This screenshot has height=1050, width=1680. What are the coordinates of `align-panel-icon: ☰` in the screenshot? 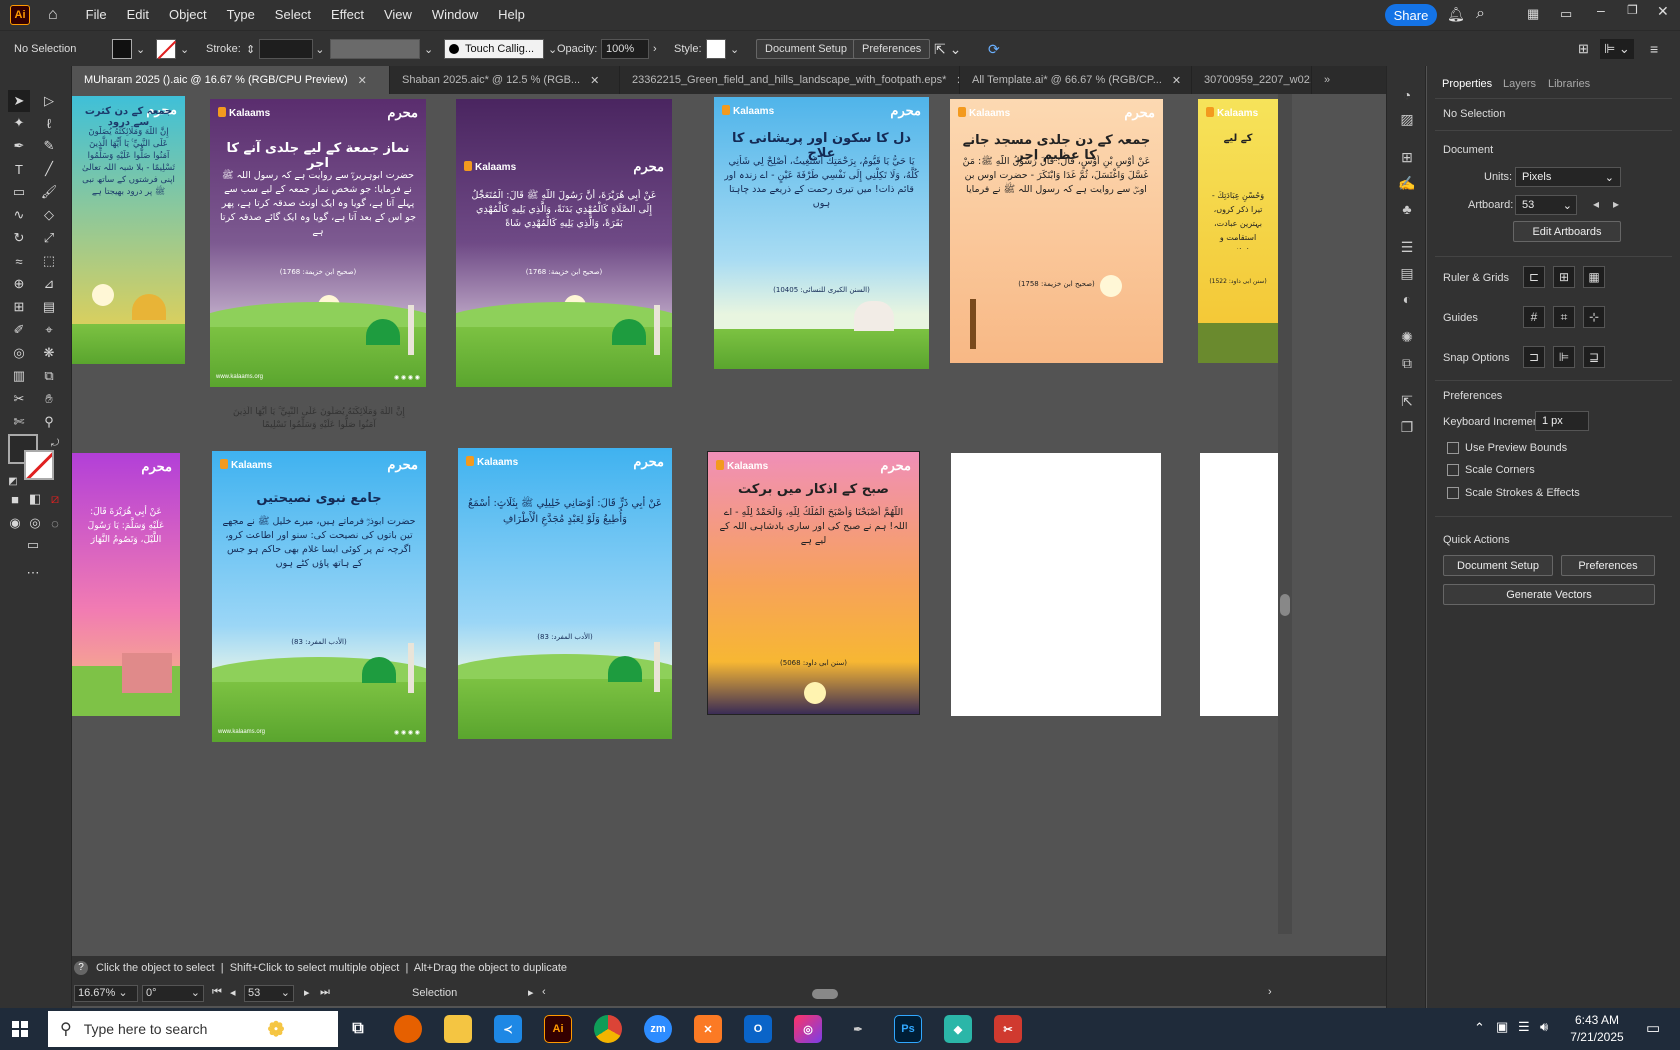 It's located at (1407, 247).